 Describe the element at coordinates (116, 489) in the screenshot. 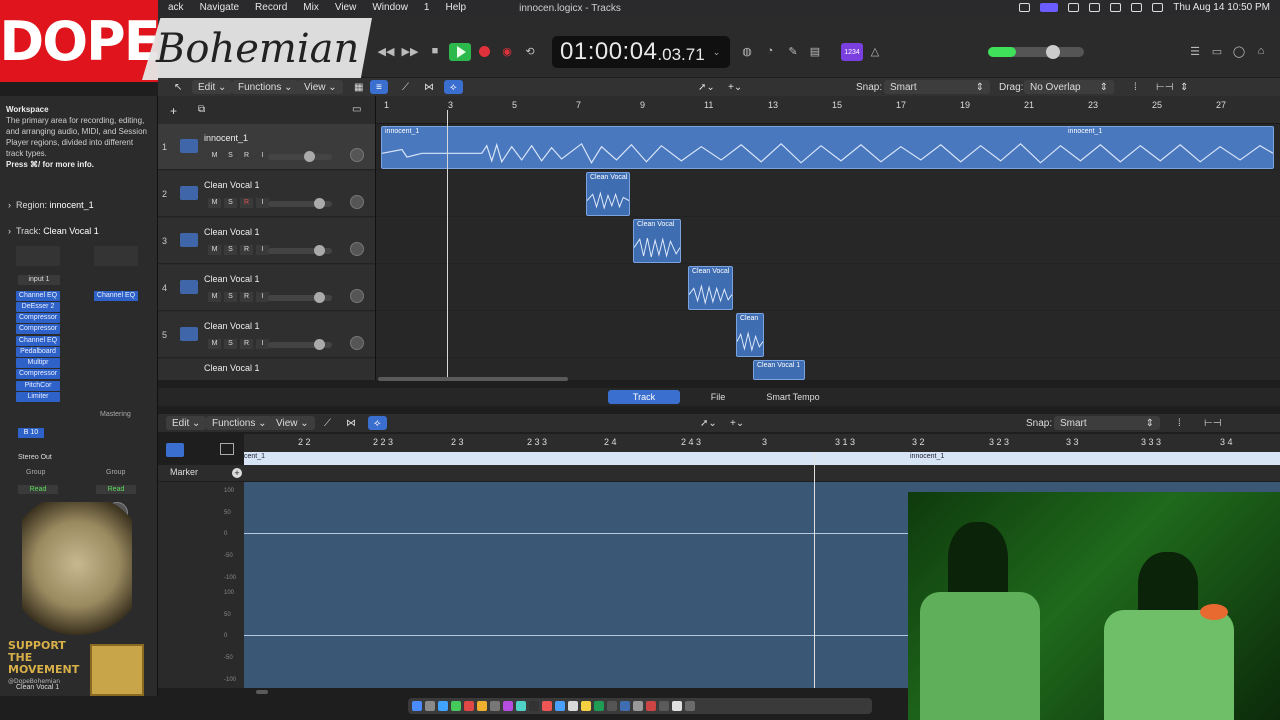

I see `automation-read-right: Read` at that location.